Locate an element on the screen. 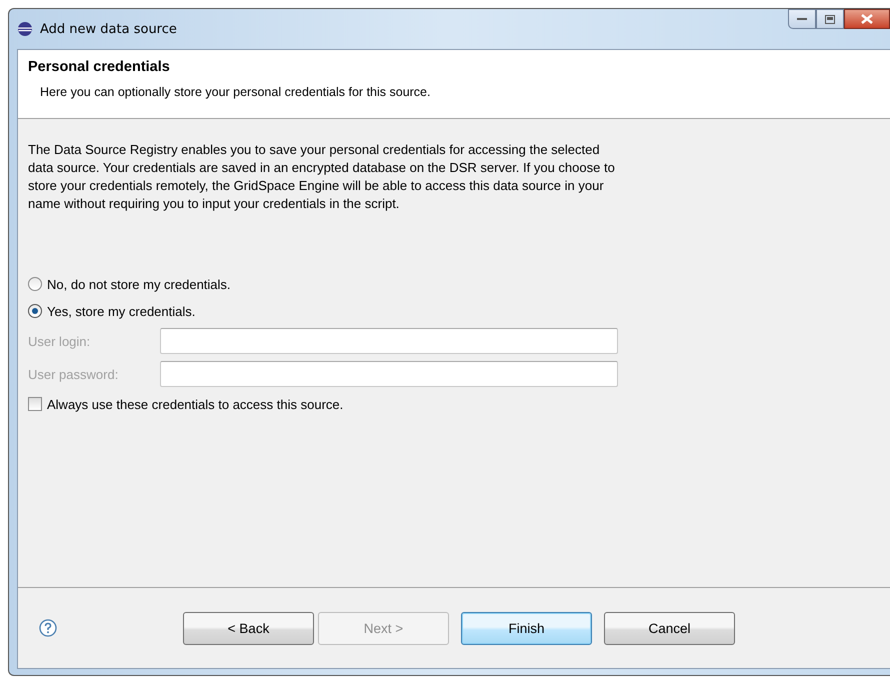 The width and height of the screenshot is (890, 682). close-button is located at coordinates (867, 19).